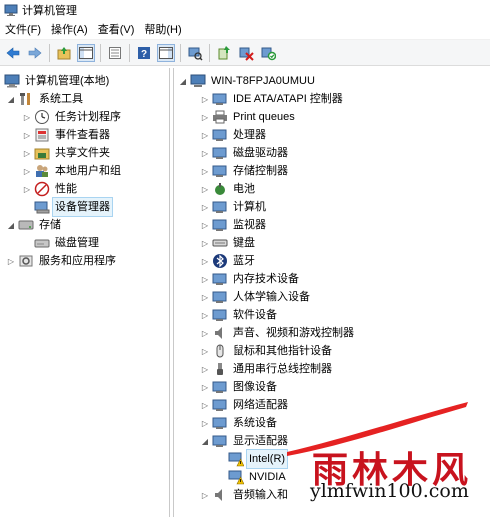 The height and width of the screenshot is (517, 490). I want to click on display-adapter-item: Intel(R), so click(257, 459).